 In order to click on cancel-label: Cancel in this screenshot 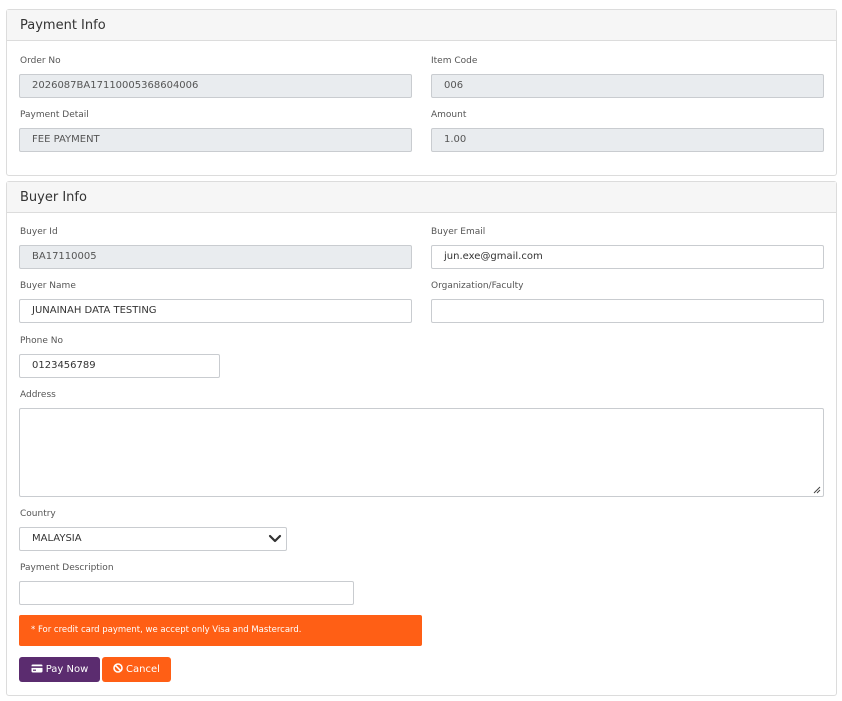, I will do `click(143, 669)`.